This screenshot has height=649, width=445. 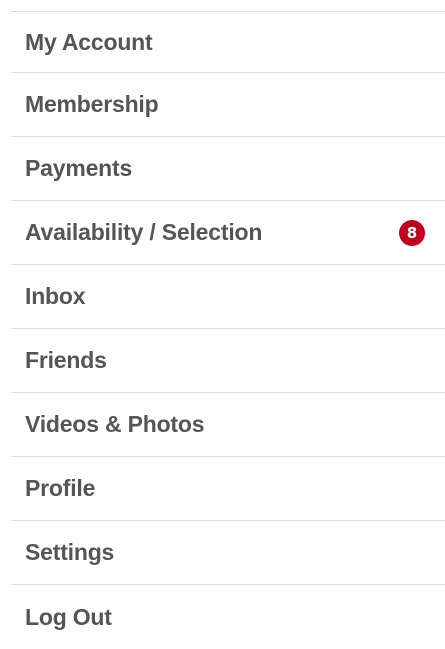 I want to click on menu-item-profile: Profile, so click(x=228, y=489).